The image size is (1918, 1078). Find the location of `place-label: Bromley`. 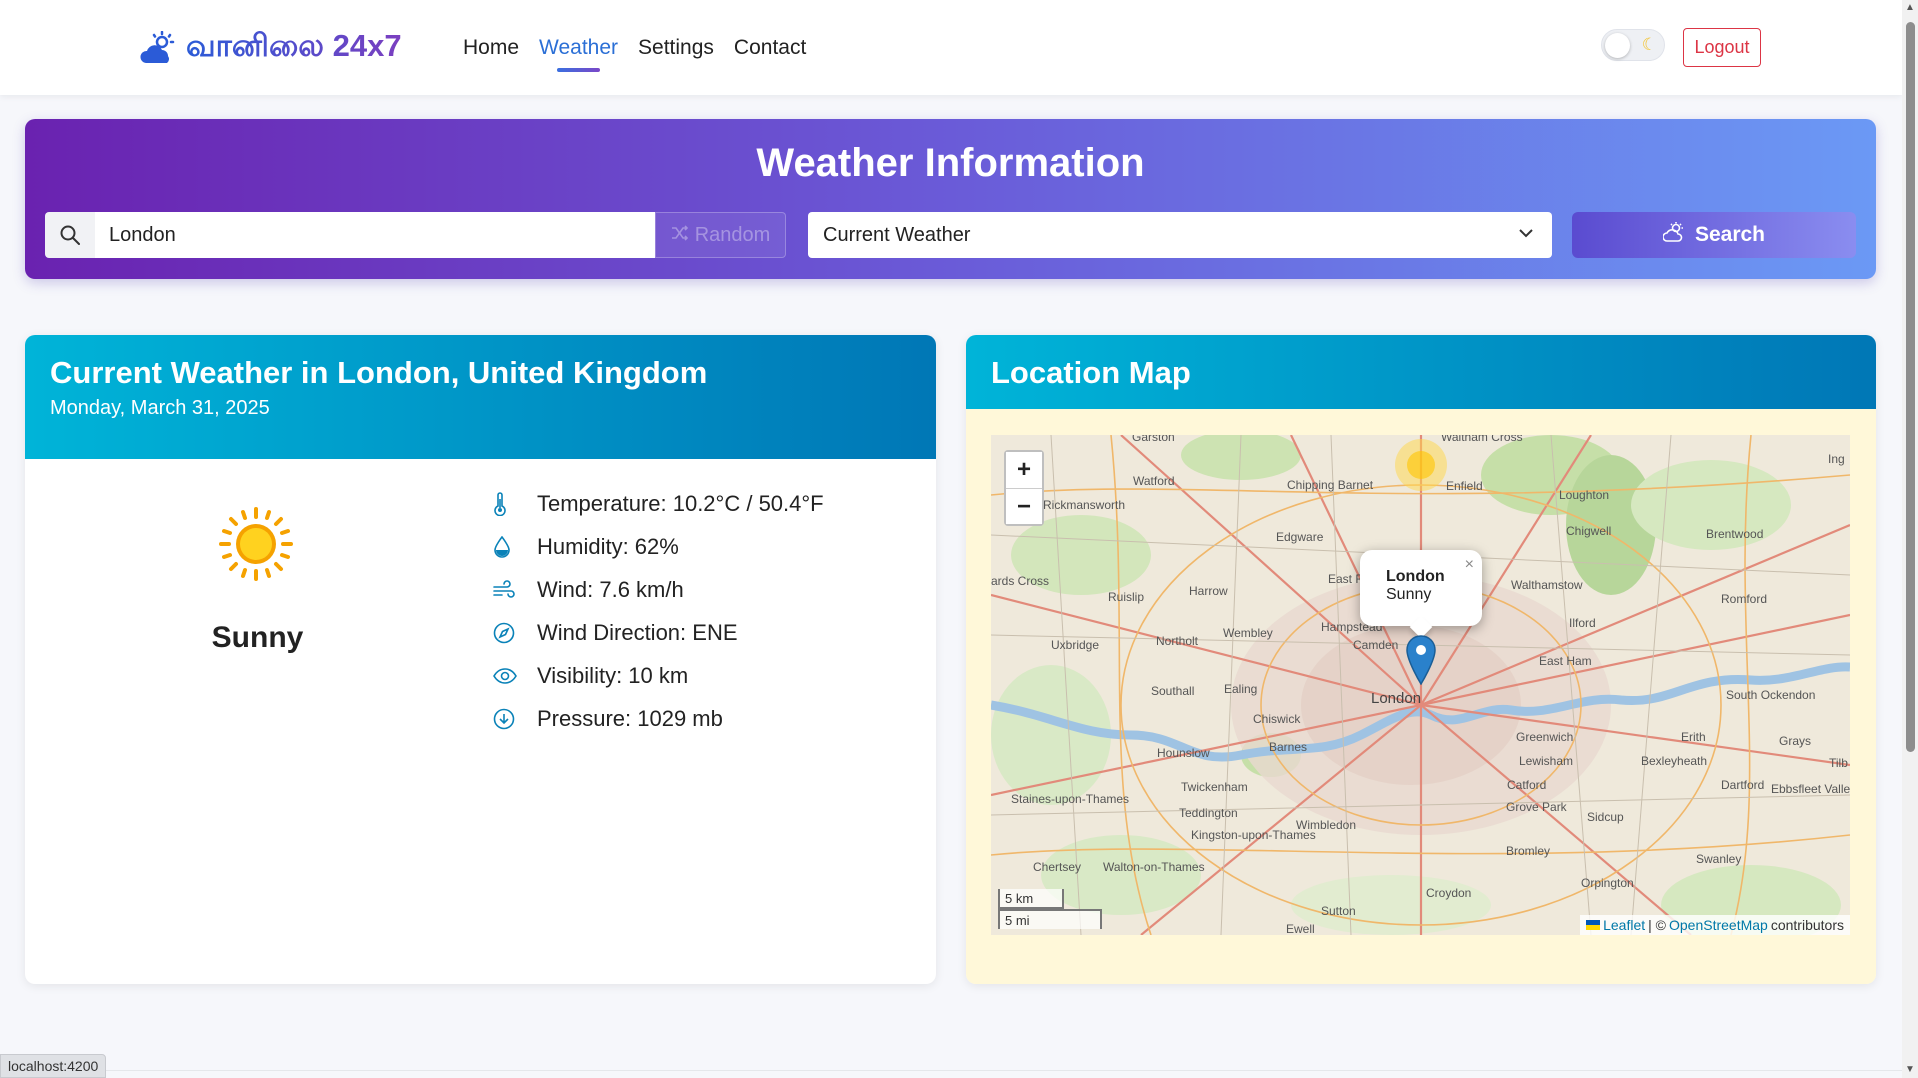

place-label: Bromley is located at coordinates (1528, 851).